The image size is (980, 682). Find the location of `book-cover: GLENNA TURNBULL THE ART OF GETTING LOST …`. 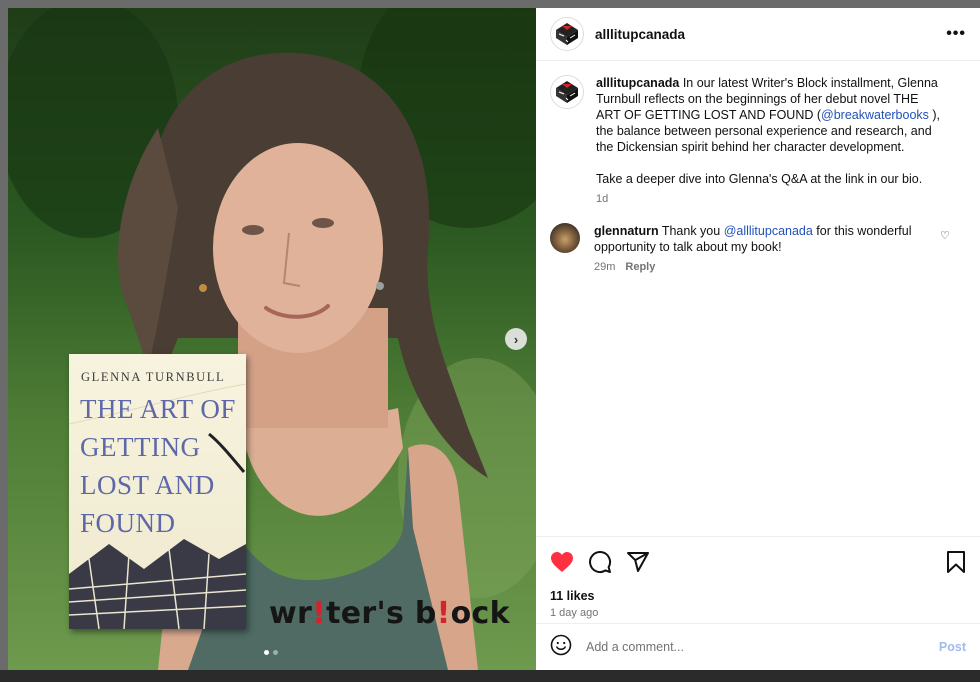

book-cover: GLENNA TURNBULL THE ART OF GETTING LOST … is located at coordinates (157, 491).